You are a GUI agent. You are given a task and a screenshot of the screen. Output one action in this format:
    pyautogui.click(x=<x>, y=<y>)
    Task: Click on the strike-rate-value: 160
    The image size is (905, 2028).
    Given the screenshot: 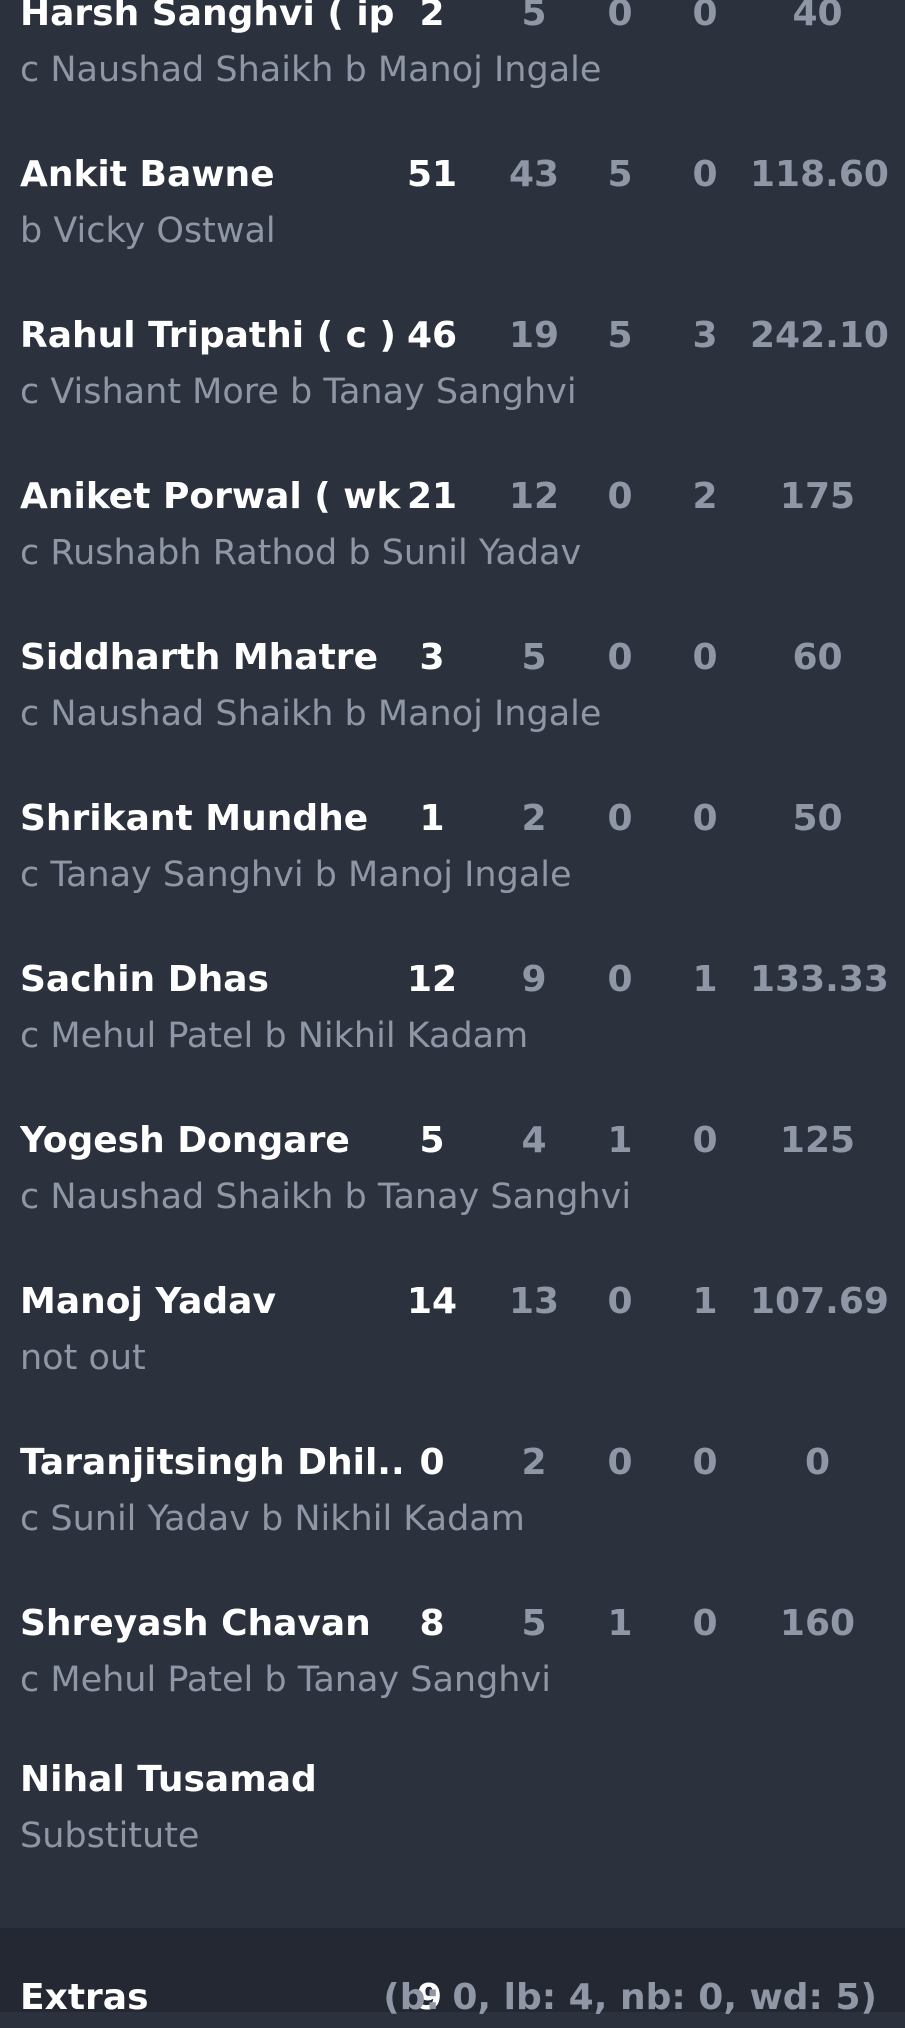 What is the action you would take?
    pyautogui.click(x=817, y=1623)
    